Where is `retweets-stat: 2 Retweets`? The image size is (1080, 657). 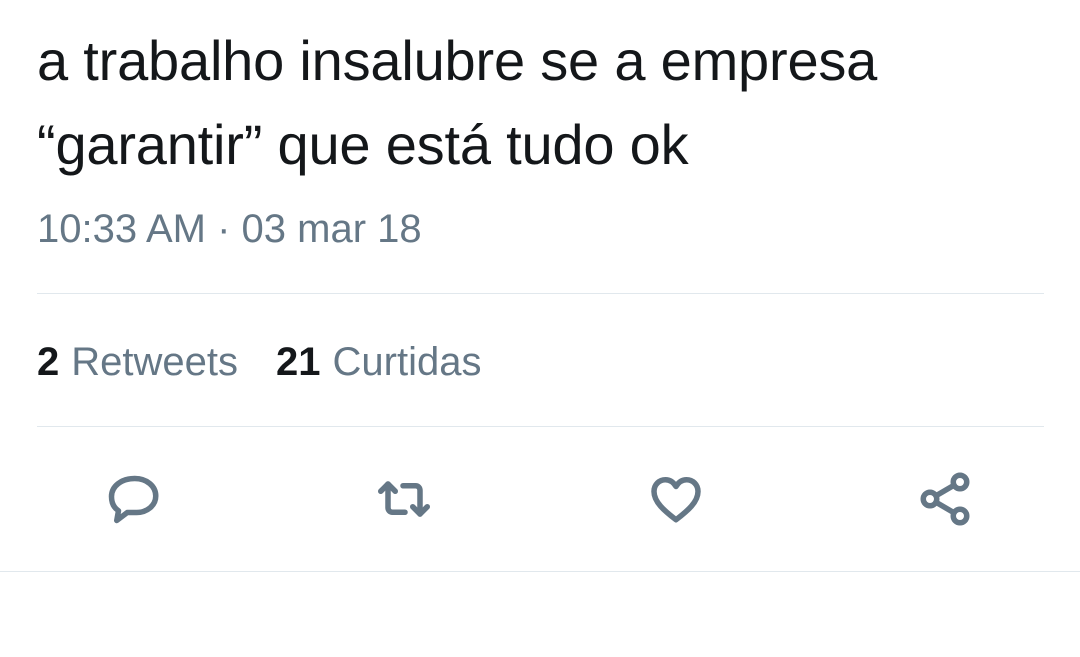 retweets-stat: 2 Retweets is located at coordinates (137, 362).